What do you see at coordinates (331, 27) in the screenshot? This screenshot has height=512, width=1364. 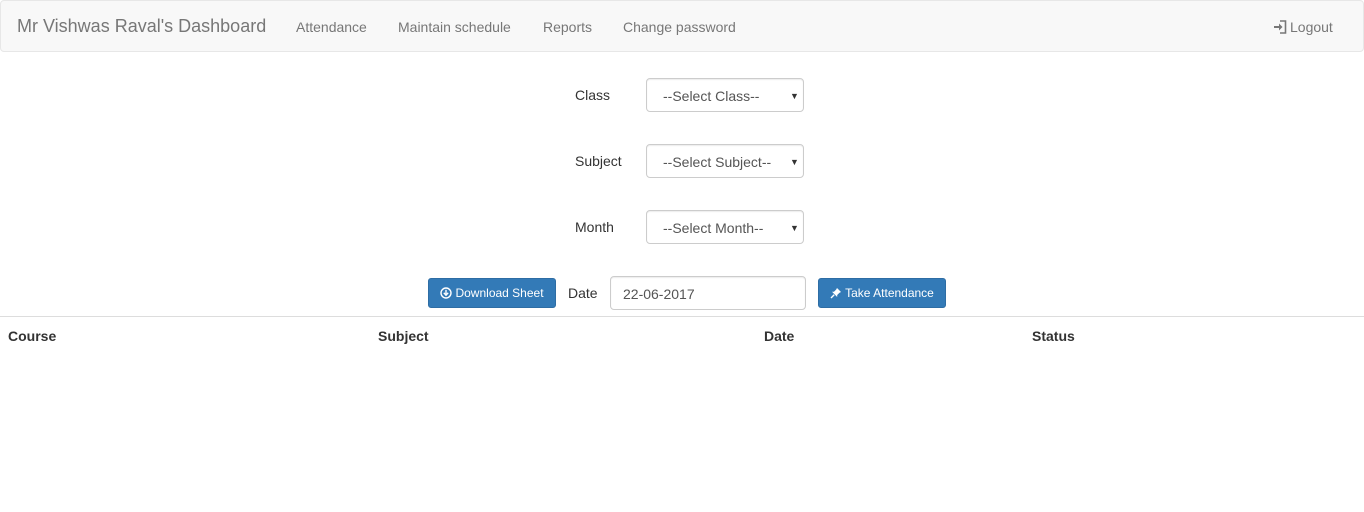 I see `nav-attendance: Attendance` at bounding box center [331, 27].